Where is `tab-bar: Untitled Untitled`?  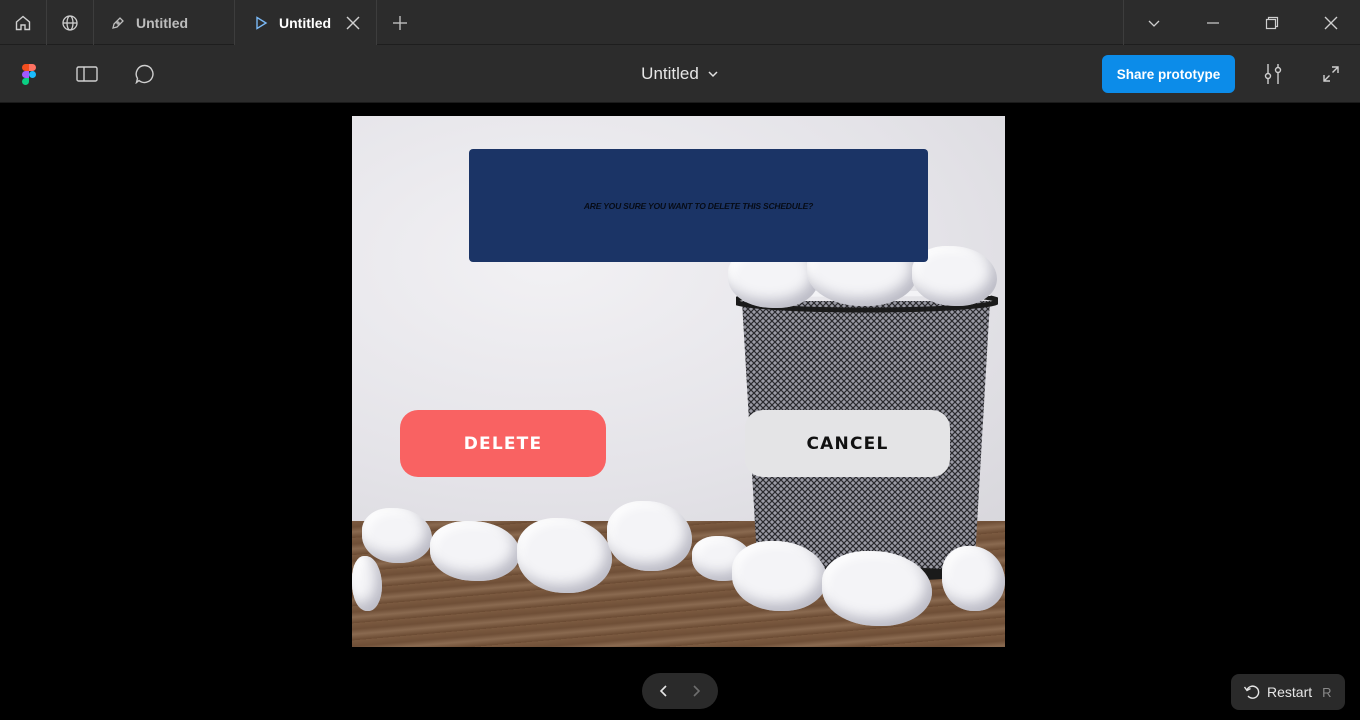 tab-bar: Untitled Untitled is located at coordinates (680, 22).